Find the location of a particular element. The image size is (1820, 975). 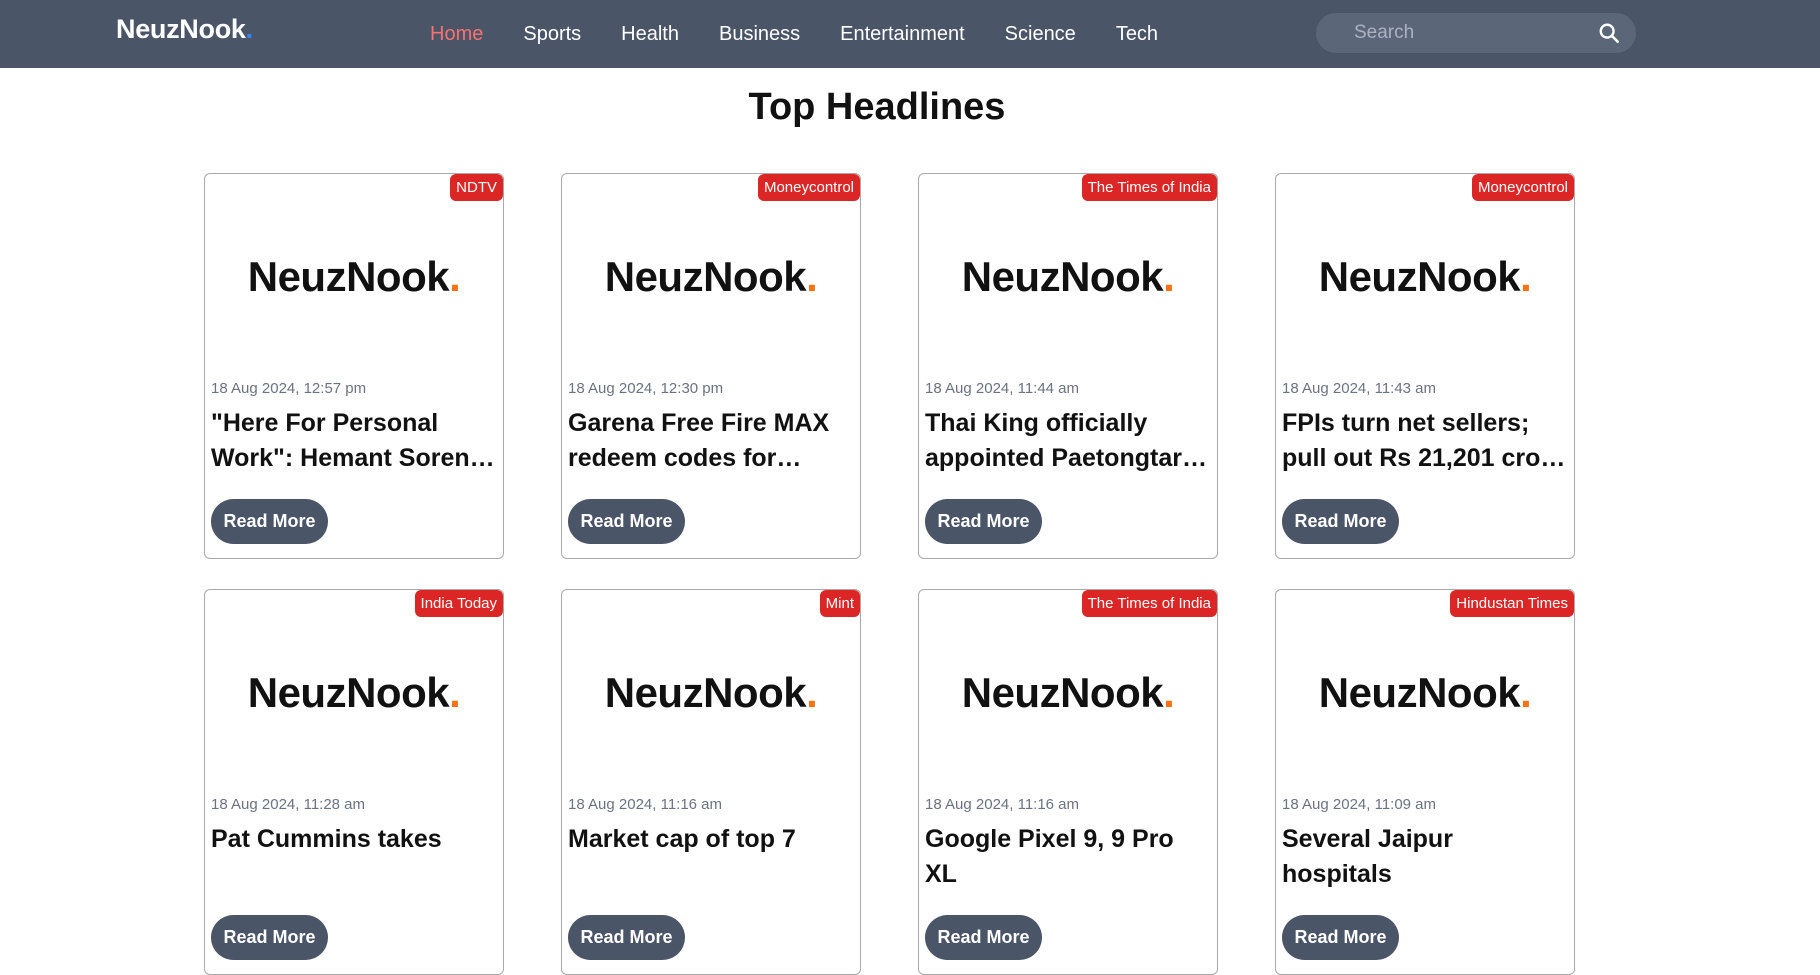

search-icon is located at coordinates (1609, 35).